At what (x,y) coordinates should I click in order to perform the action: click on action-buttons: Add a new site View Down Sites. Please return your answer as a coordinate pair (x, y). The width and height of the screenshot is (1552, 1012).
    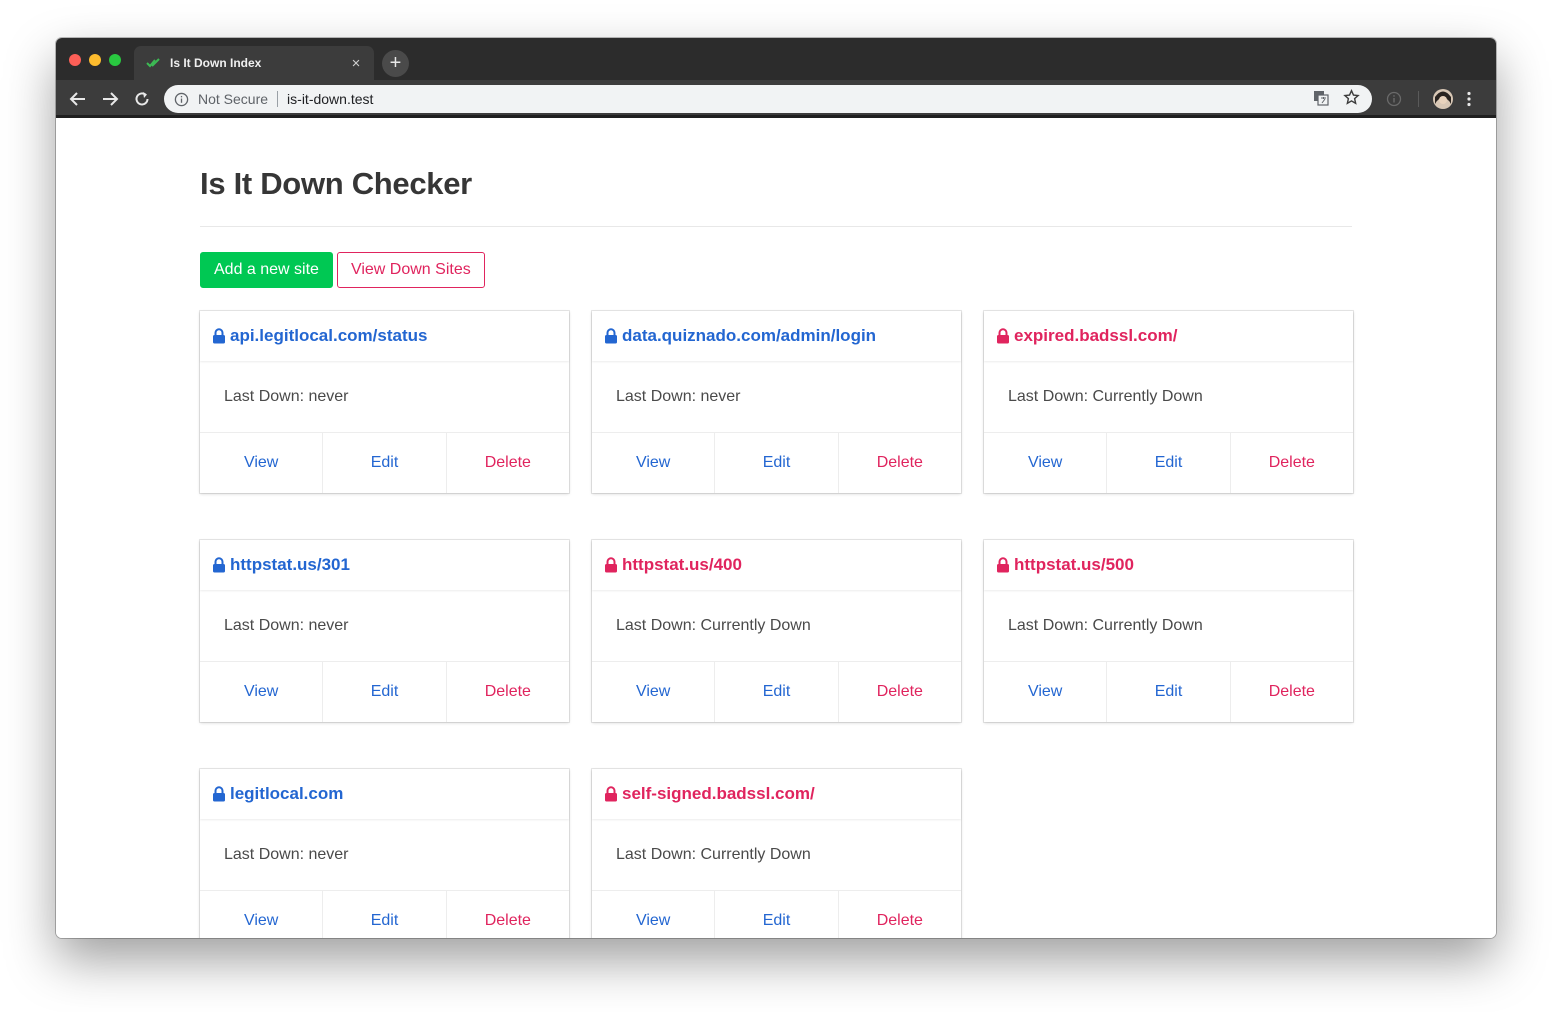
    Looking at the image, I should click on (342, 270).